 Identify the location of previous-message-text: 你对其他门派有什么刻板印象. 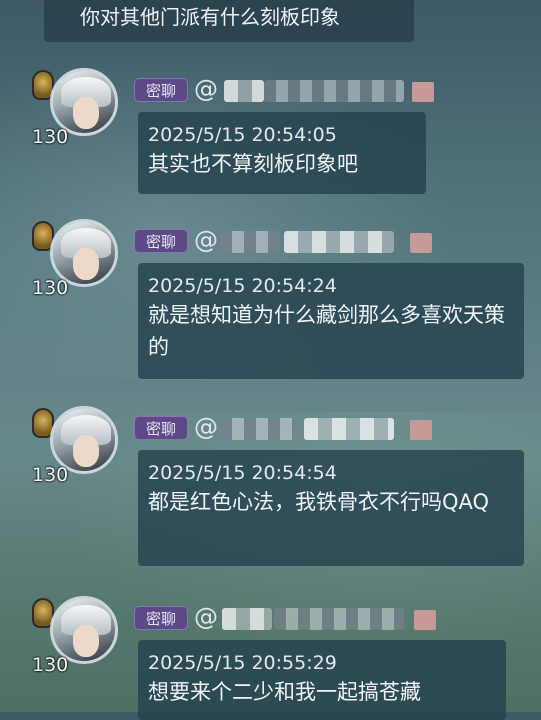
(210, 17).